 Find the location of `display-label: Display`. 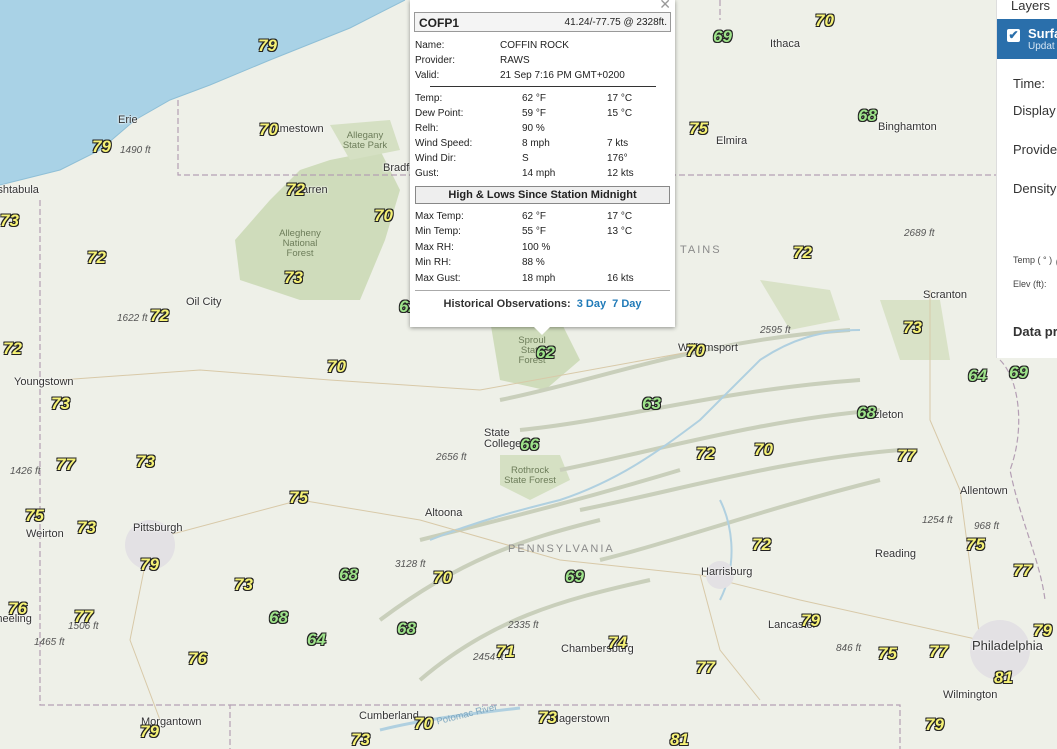

display-label: Display is located at coordinates (1034, 110).